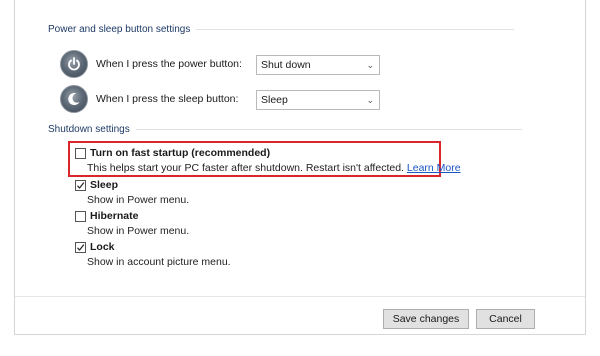 Image resolution: width=600 pixels, height=356 pixels. Describe the element at coordinates (114, 216) in the screenshot. I see `hibernate-option-title: Hibernate` at that location.